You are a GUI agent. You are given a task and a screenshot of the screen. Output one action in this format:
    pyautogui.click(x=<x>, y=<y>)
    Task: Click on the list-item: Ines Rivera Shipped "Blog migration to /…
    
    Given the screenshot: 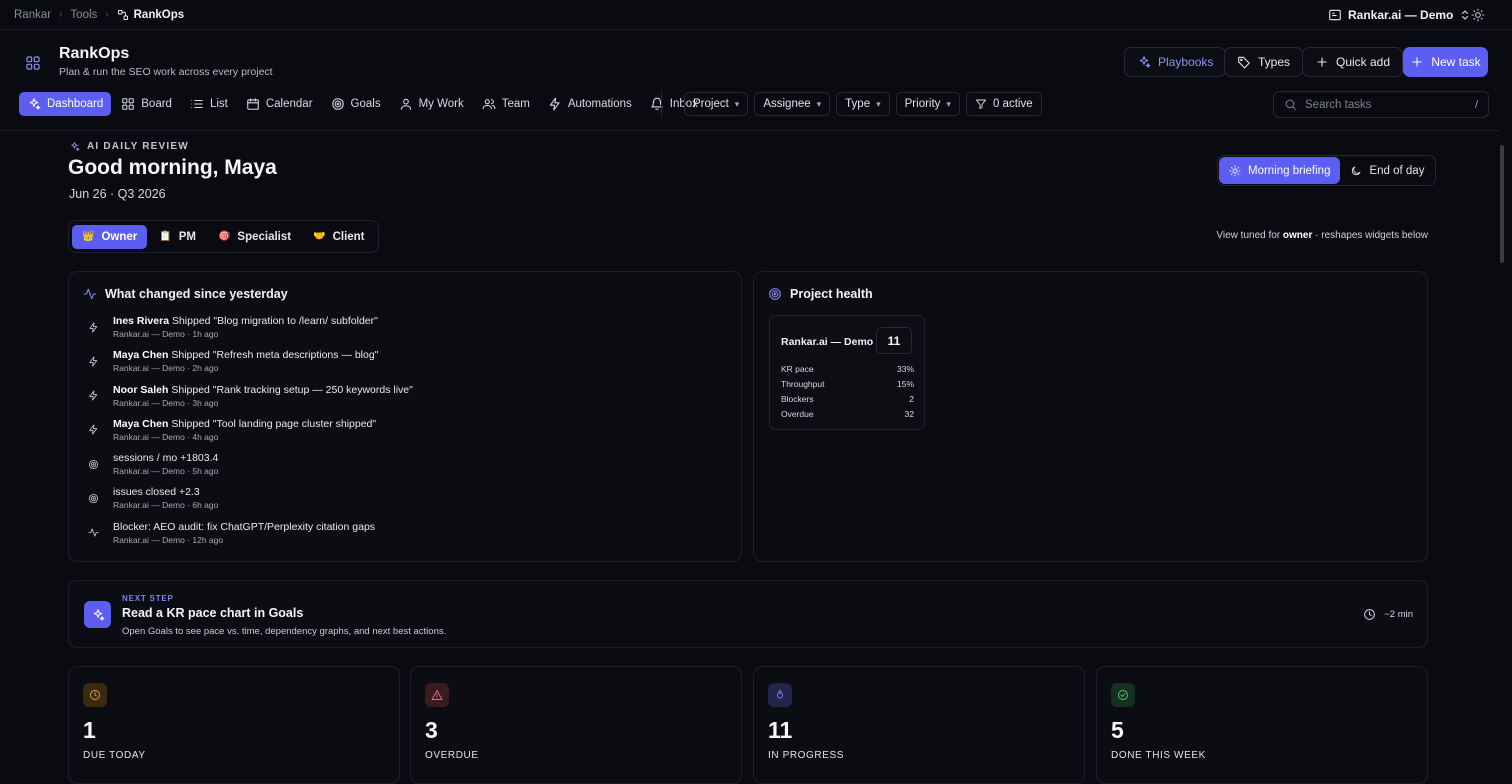 What is the action you would take?
    pyautogui.click(x=250, y=332)
    